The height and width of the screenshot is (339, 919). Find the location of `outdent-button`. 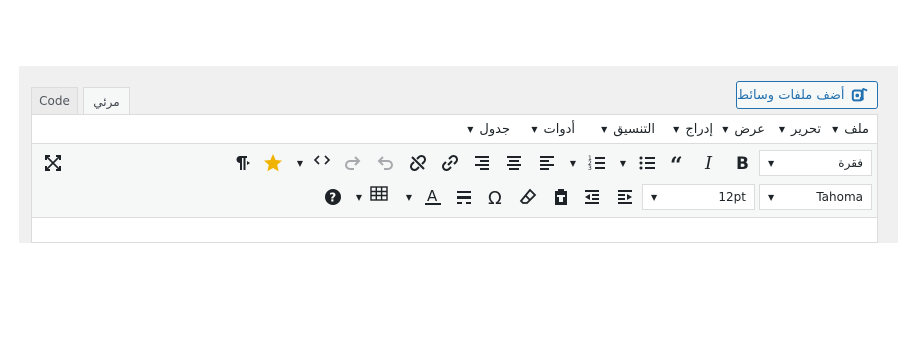

outdent-button is located at coordinates (592, 197).